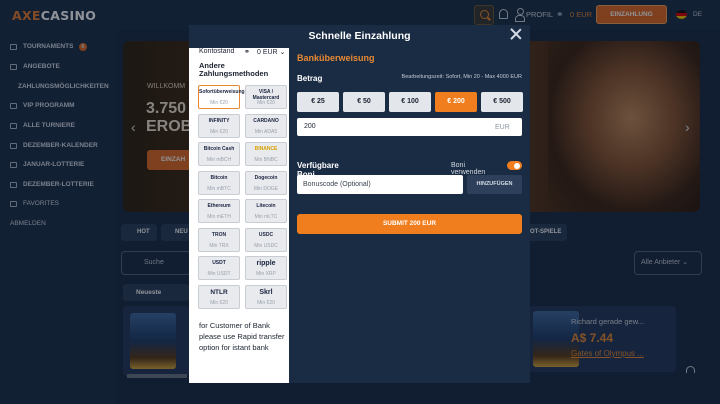 The image size is (720, 404). I want to click on skrill-logo: Skrl, so click(266, 292).